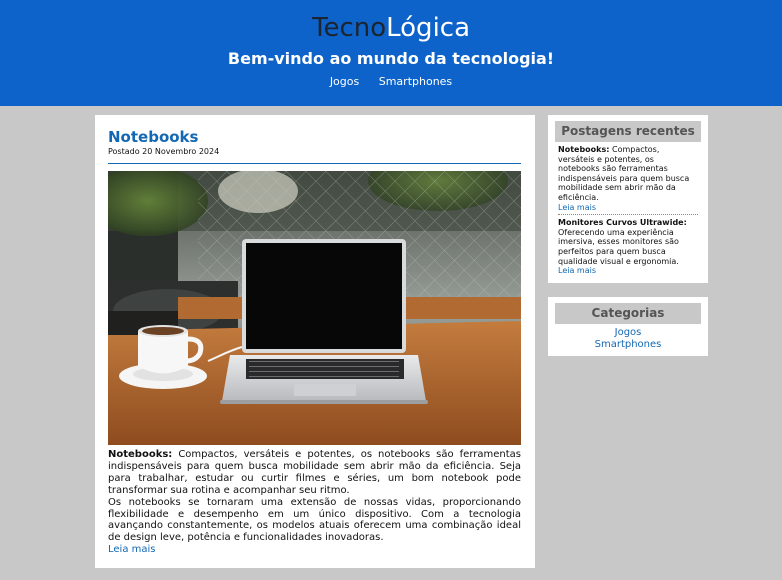 This screenshot has height=580, width=782. What do you see at coordinates (153, 137) in the screenshot?
I see `post-title: Notebooks` at bounding box center [153, 137].